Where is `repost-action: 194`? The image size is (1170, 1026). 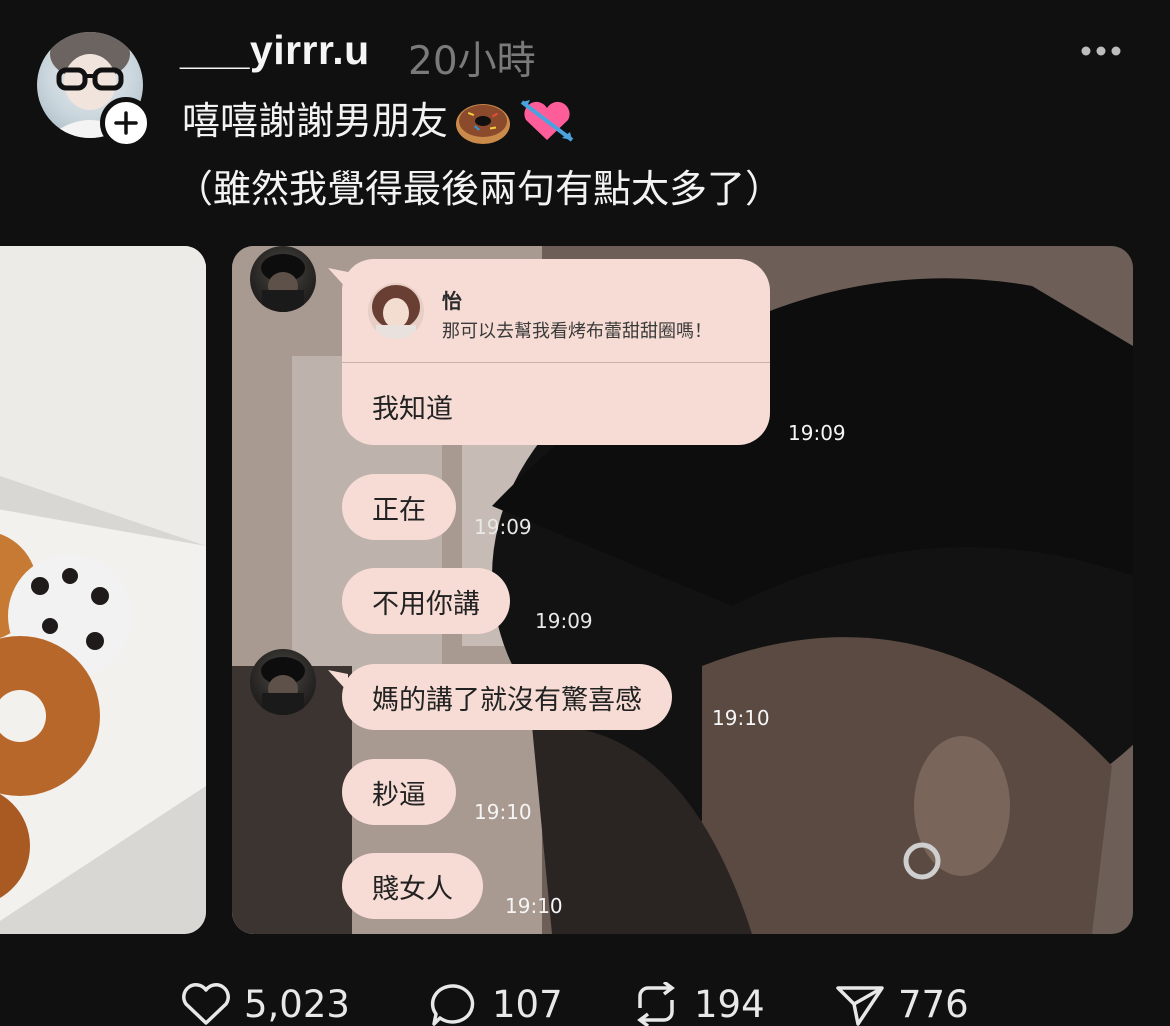 repost-action: 194 is located at coordinates (697, 1004).